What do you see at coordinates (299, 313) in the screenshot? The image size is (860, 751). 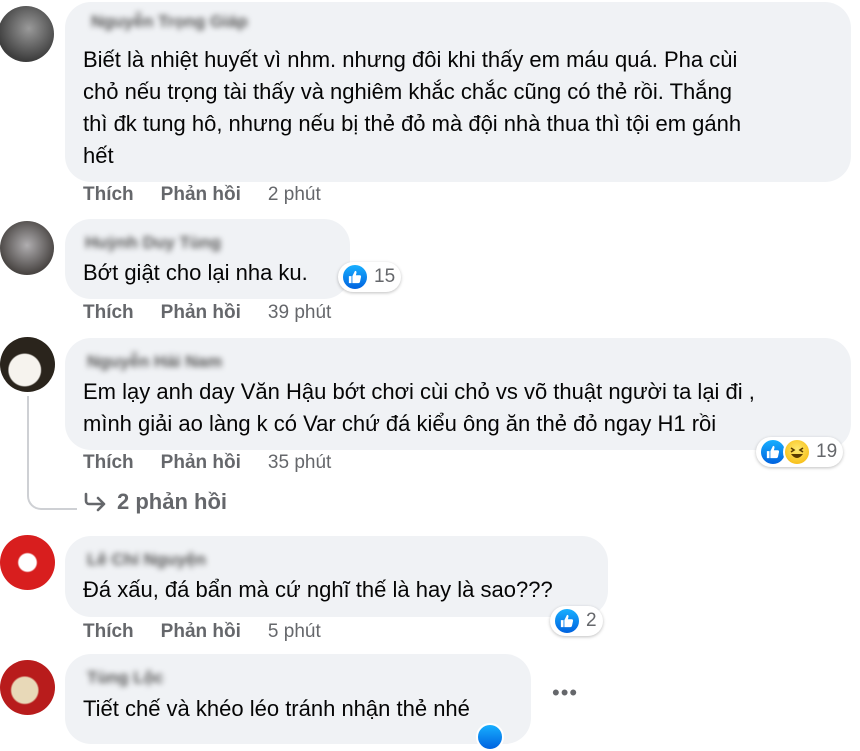 I see `comment-time: 39 phút` at bounding box center [299, 313].